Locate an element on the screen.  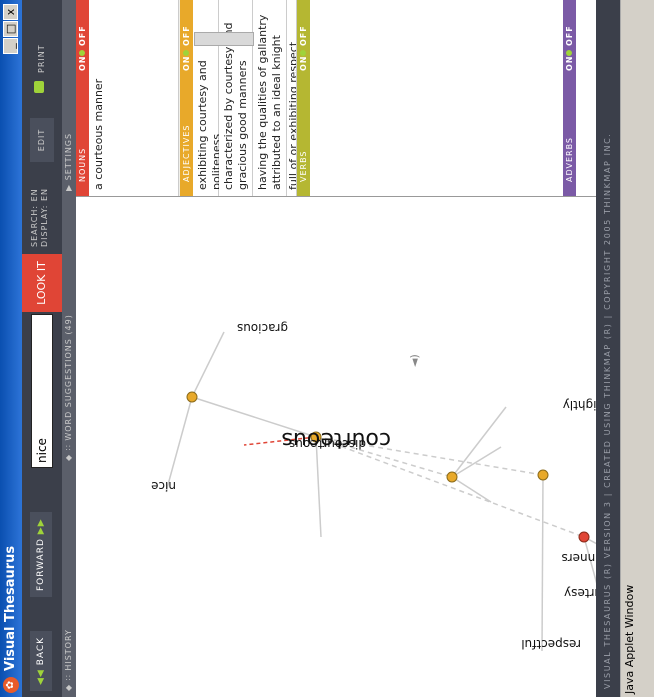
adverbs-on-toggle: ON is located at coordinates (569, 64).